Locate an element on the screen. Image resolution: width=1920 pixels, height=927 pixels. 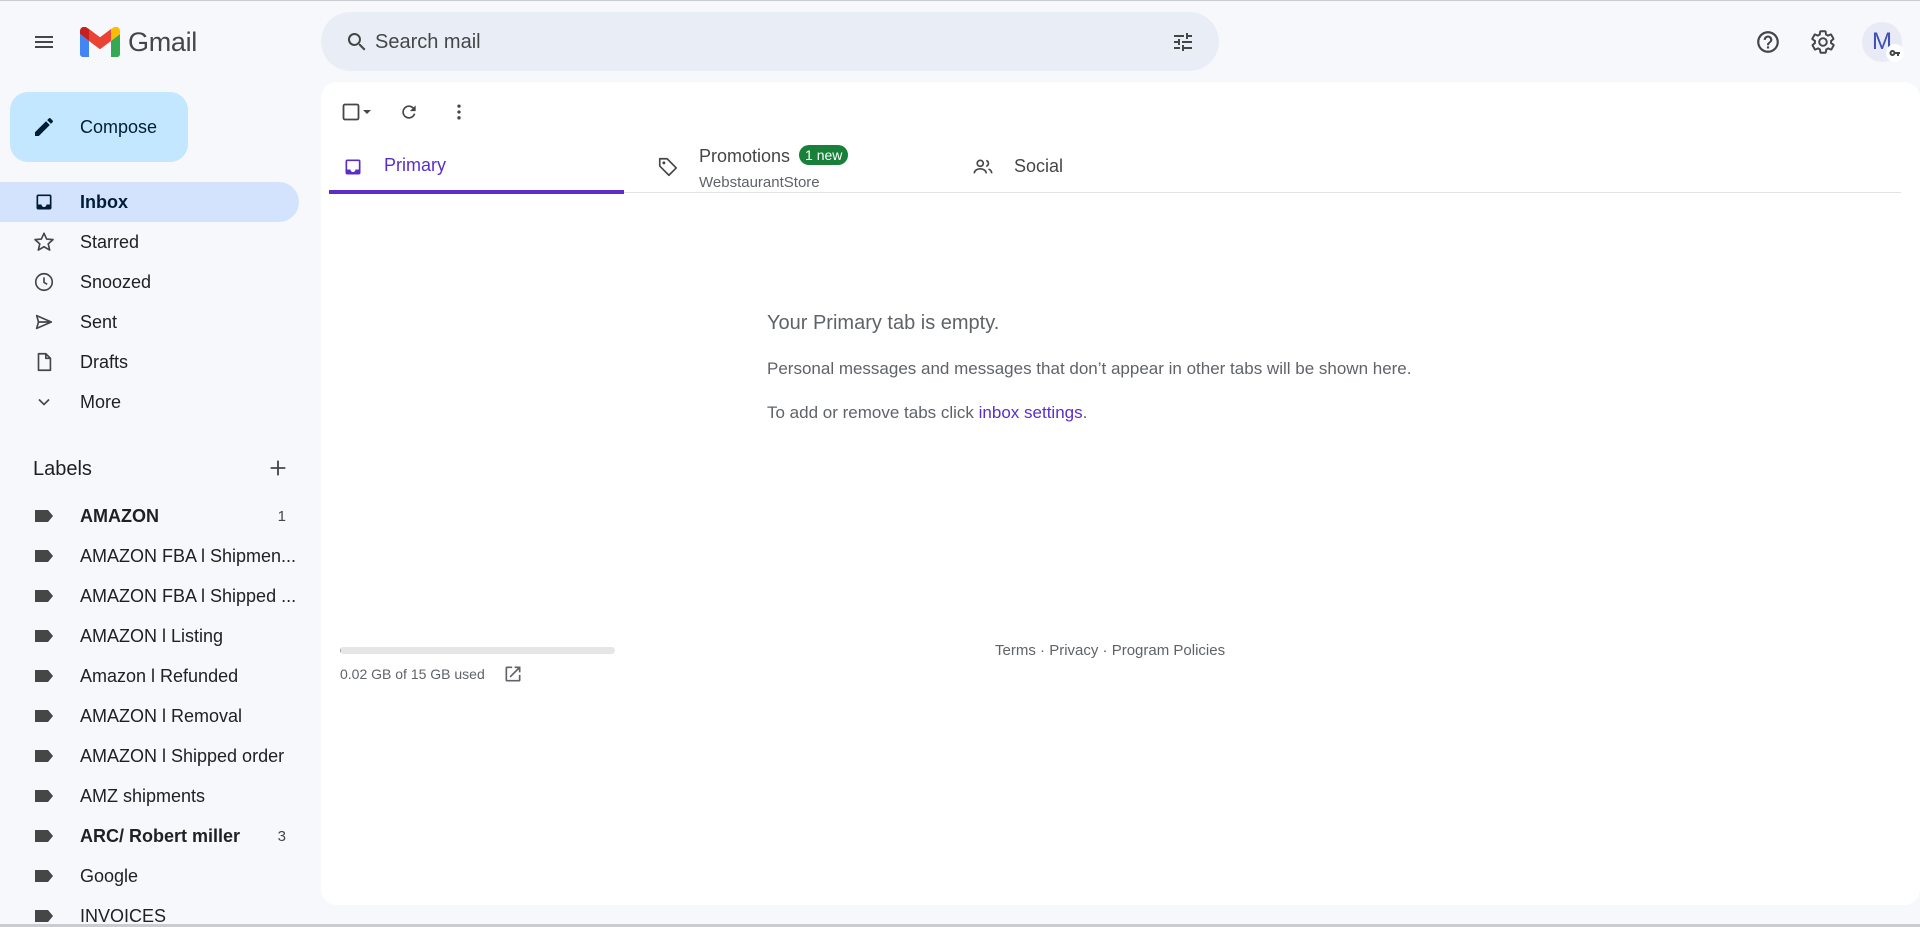
search-bar is located at coordinates (770, 41).